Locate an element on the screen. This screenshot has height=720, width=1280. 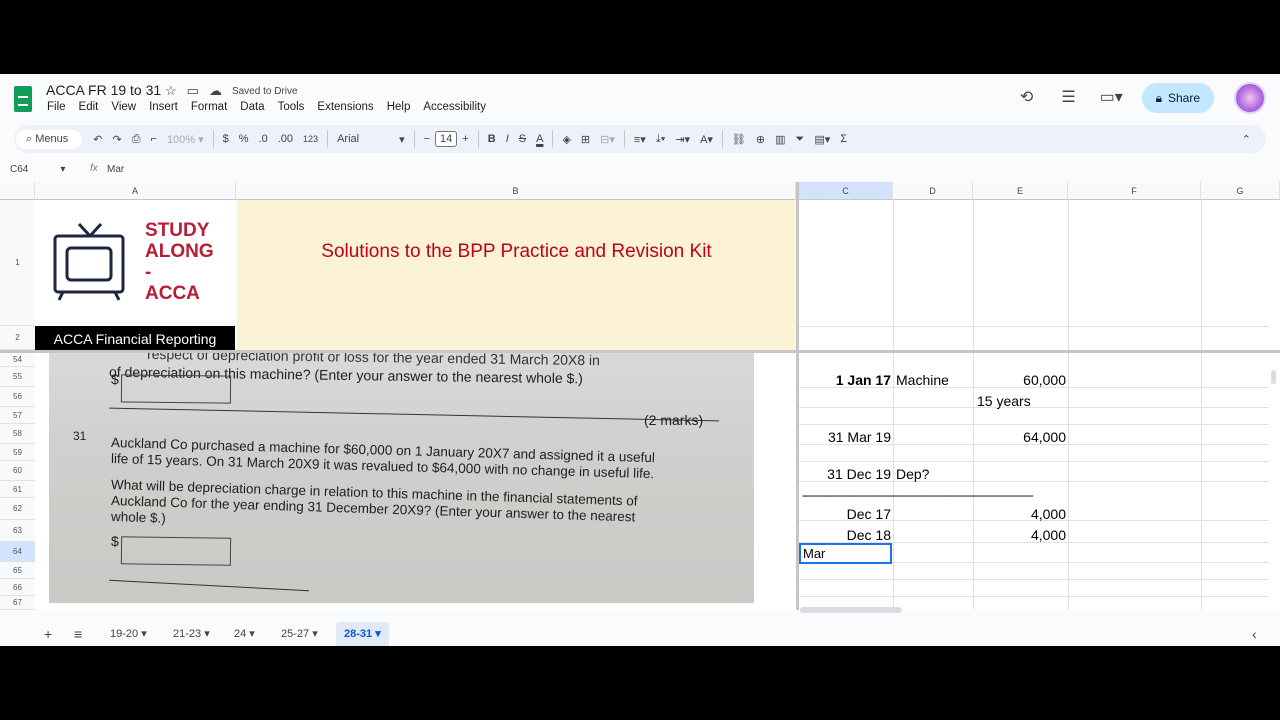
sheet-tab: 19-20 ▾ is located at coordinates (128, 634).